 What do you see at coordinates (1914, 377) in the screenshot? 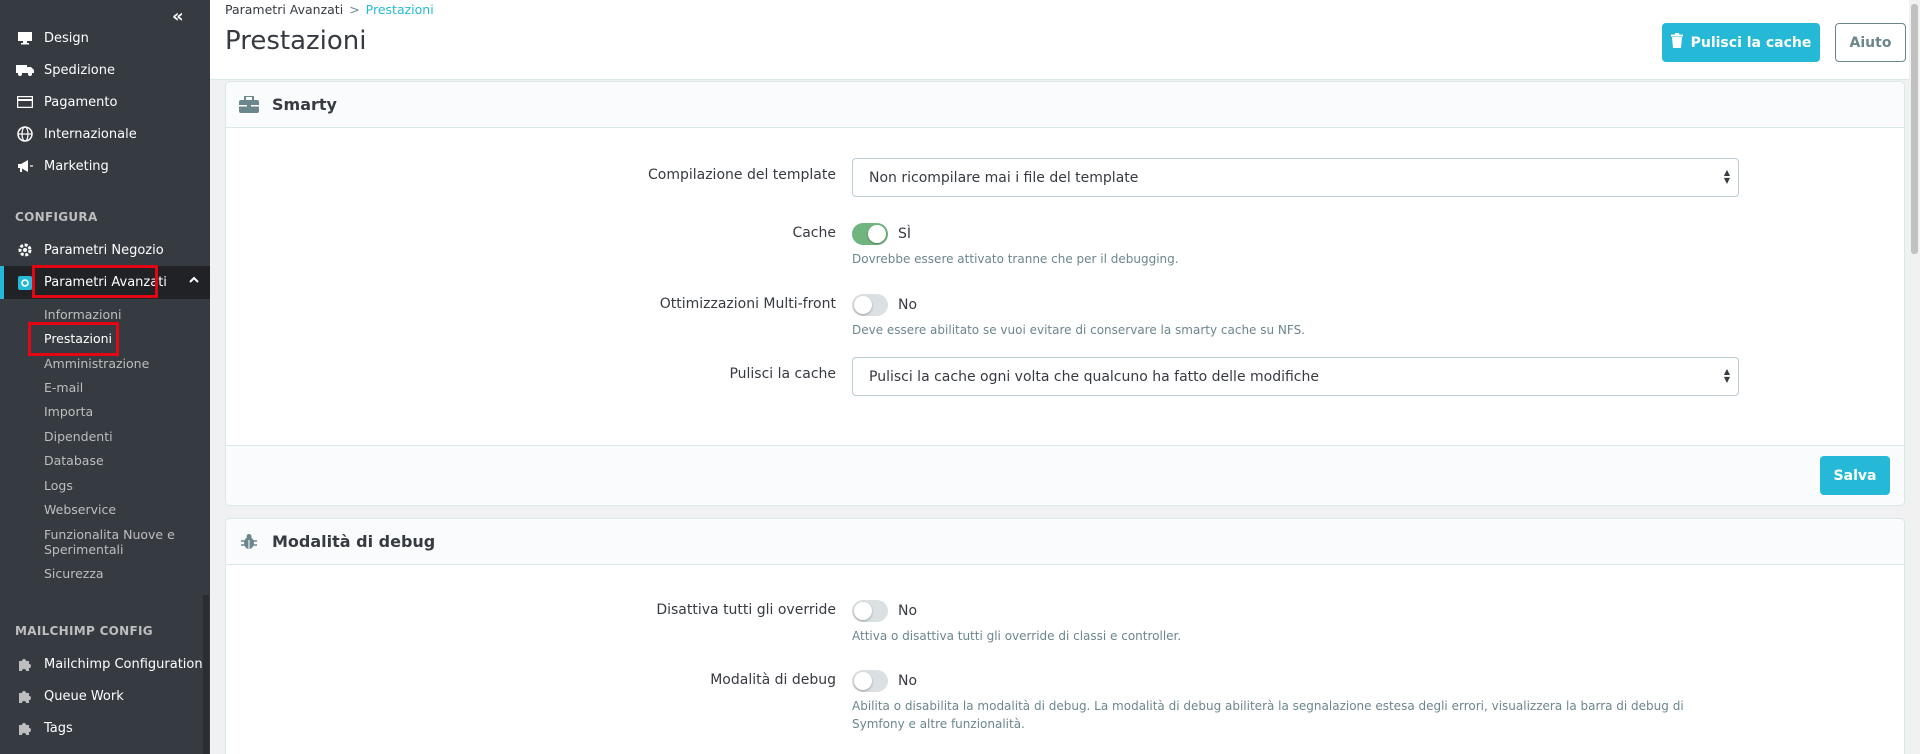
I see `page-scrollbar` at bounding box center [1914, 377].